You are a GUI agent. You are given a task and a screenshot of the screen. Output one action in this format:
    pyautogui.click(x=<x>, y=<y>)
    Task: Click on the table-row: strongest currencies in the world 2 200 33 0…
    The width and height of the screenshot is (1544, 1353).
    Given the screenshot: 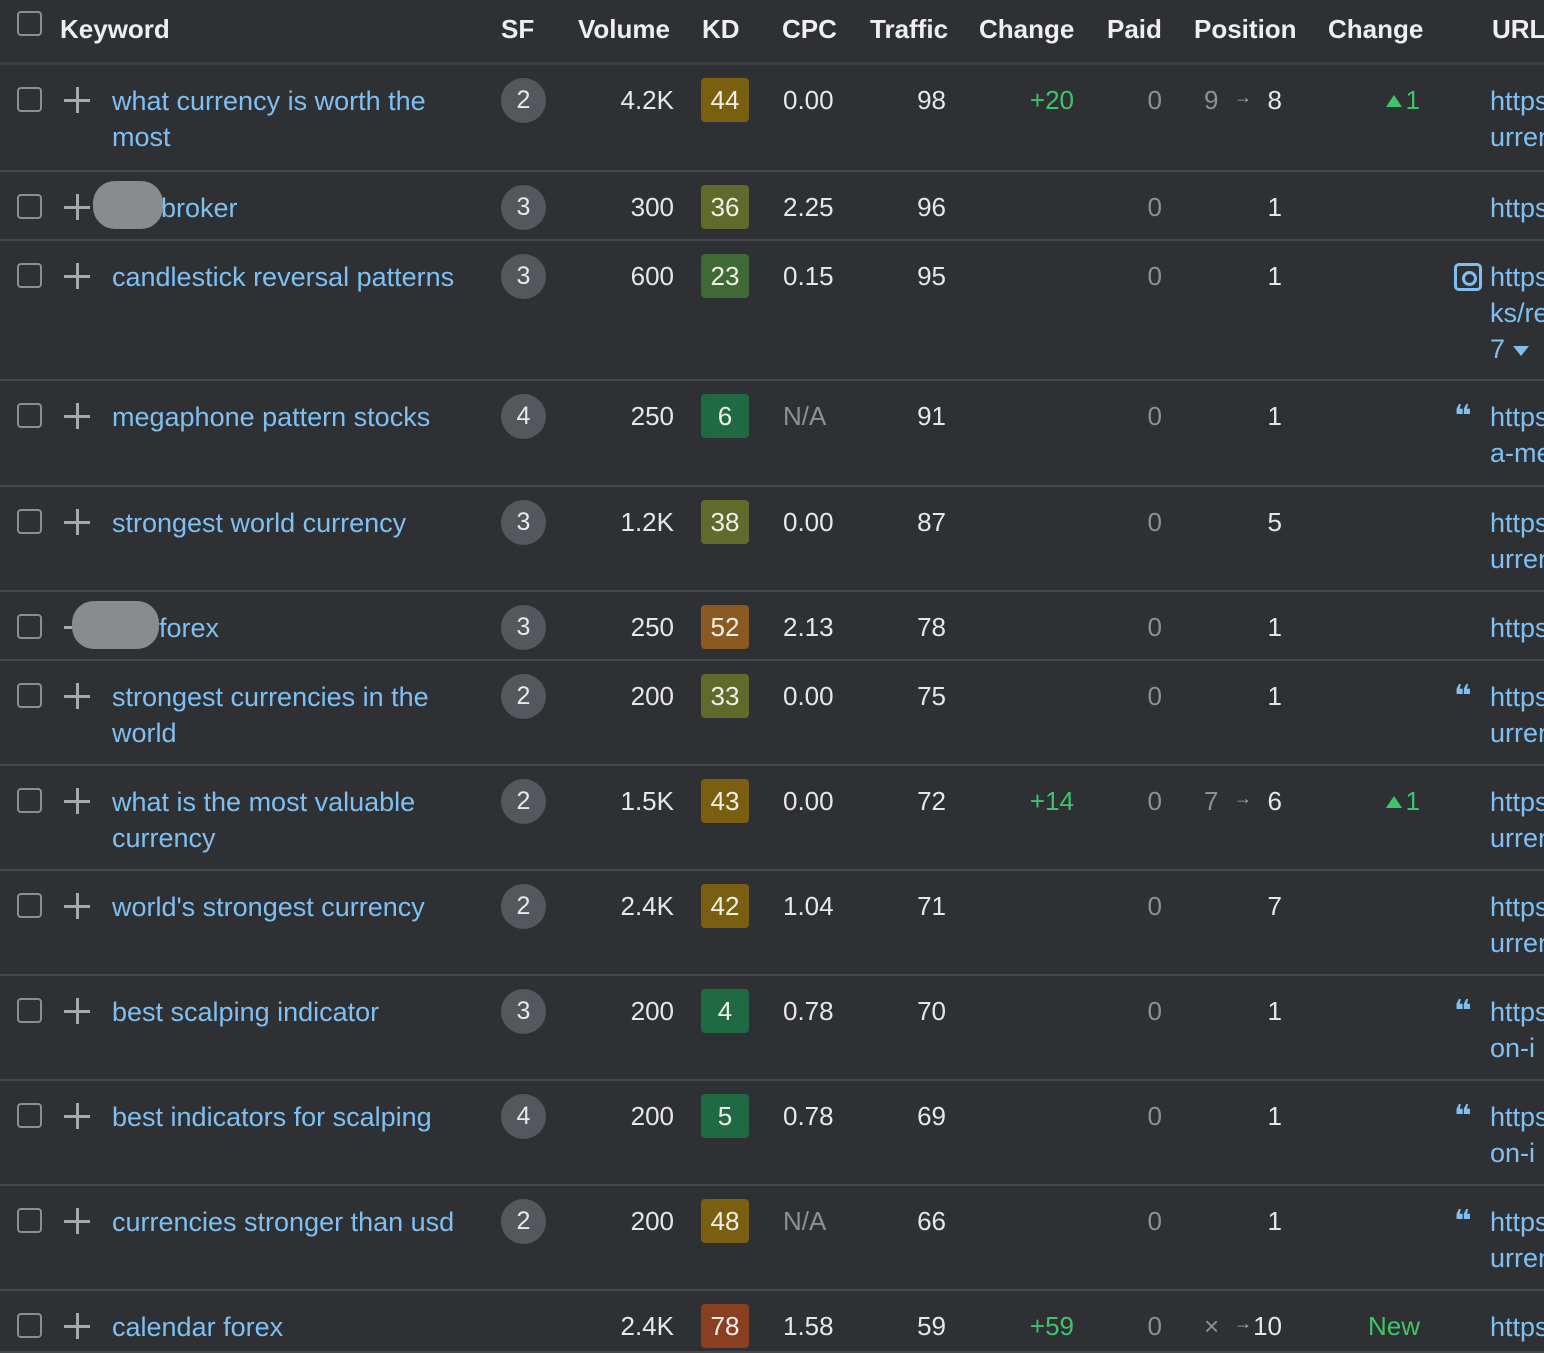 What is the action you would take?
    pyautogui.click(x=772, y=713)
    